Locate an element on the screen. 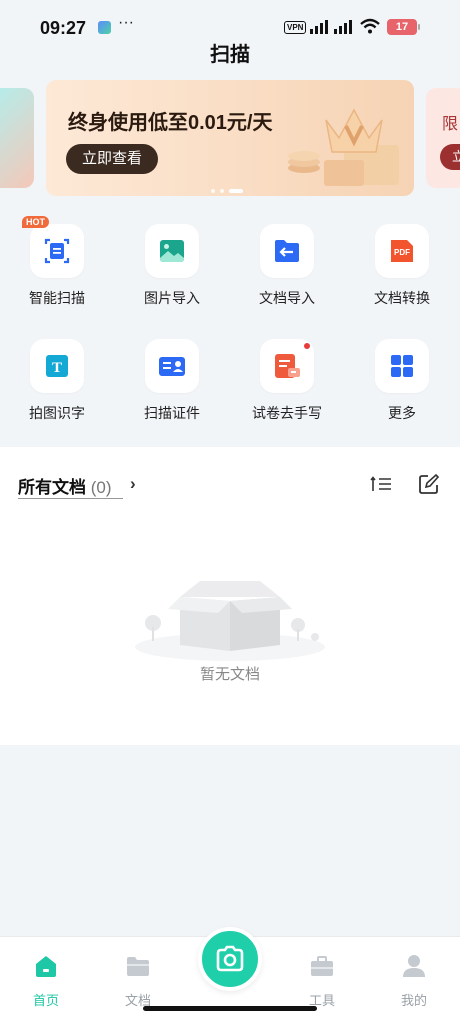  home-indicator is located at coordinates (230, 1008).